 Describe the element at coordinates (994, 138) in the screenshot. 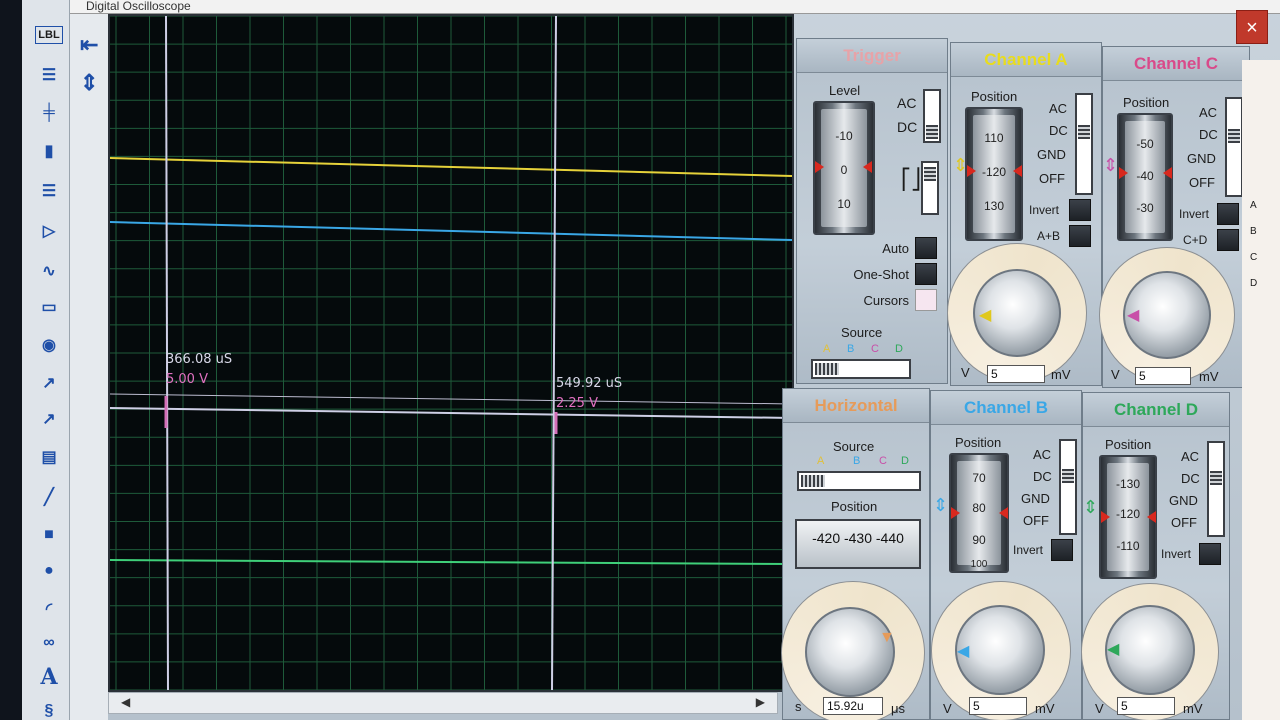

I see `channel-a-scale-top: 110` at that location.